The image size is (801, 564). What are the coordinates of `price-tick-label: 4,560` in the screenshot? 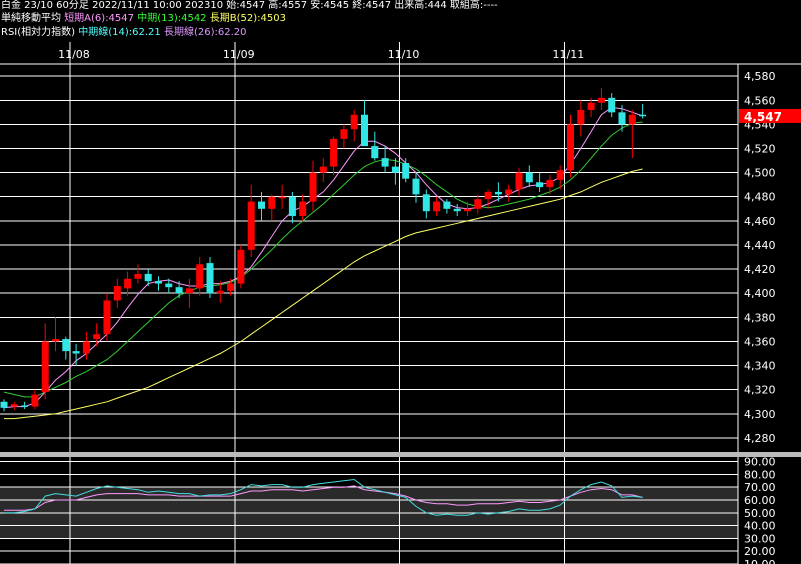 It's located at (760, 100).